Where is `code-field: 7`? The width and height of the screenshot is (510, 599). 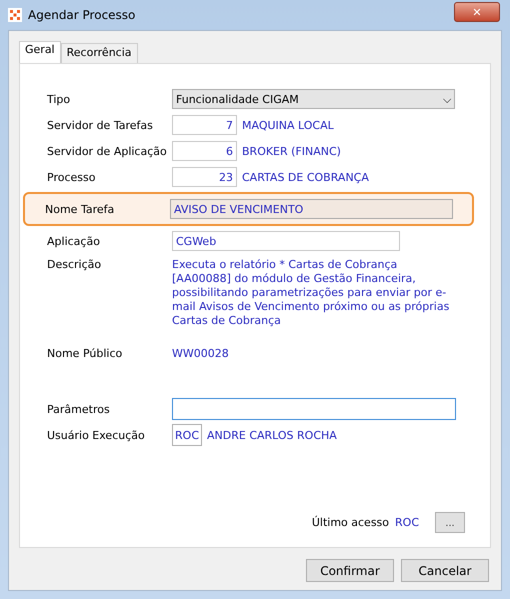 code-field: 7 is located at coordinates (204, 125).